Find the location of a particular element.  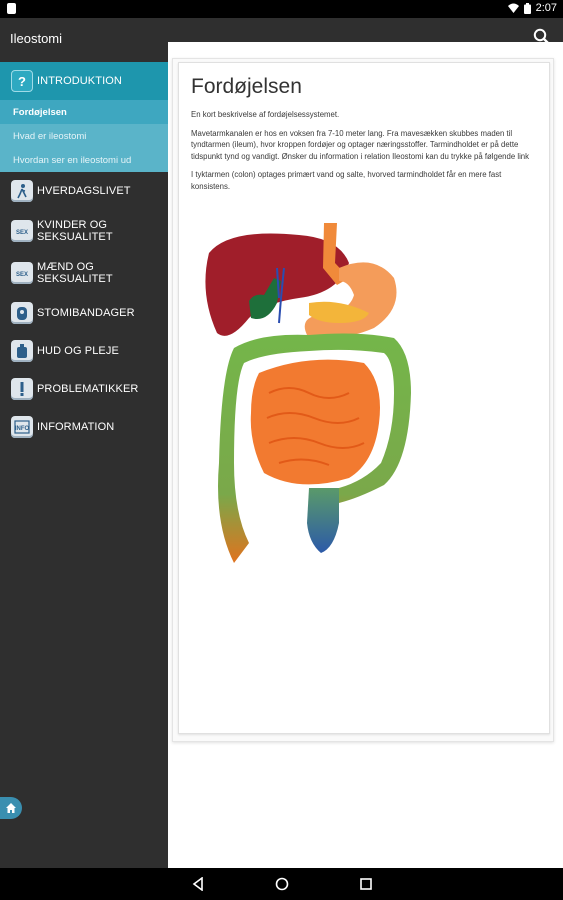

recents-icon is located at coordinates (366, 884).